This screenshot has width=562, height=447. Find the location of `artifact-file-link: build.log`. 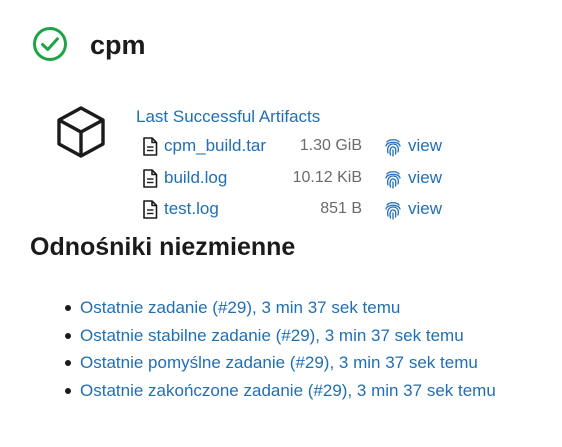

artifact-file-link: build.log is located at coordinates (195, 178).